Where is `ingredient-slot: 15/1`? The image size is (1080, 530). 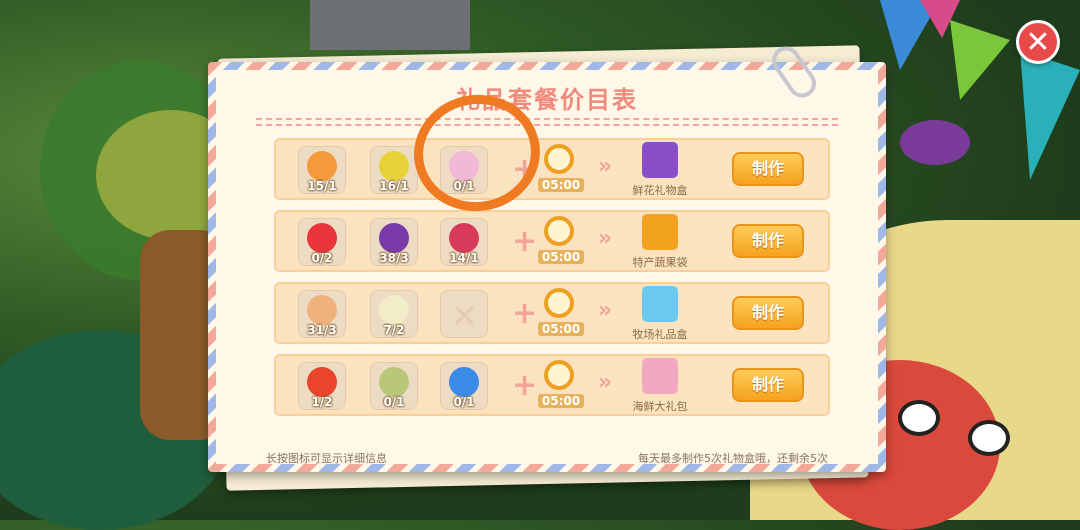
ingredient-slot: 15/1 is located at coordinates (322, 170).